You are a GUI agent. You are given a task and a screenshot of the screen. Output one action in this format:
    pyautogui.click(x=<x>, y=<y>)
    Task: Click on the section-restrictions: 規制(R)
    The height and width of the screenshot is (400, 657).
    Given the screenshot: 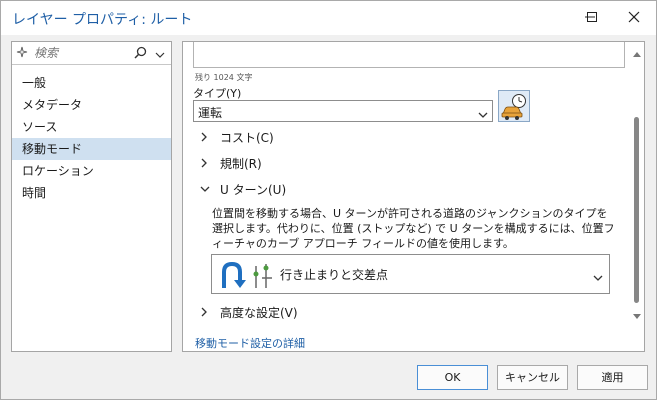 What is the action you would take?
    pyautogui.click(x=231, y=163)
    